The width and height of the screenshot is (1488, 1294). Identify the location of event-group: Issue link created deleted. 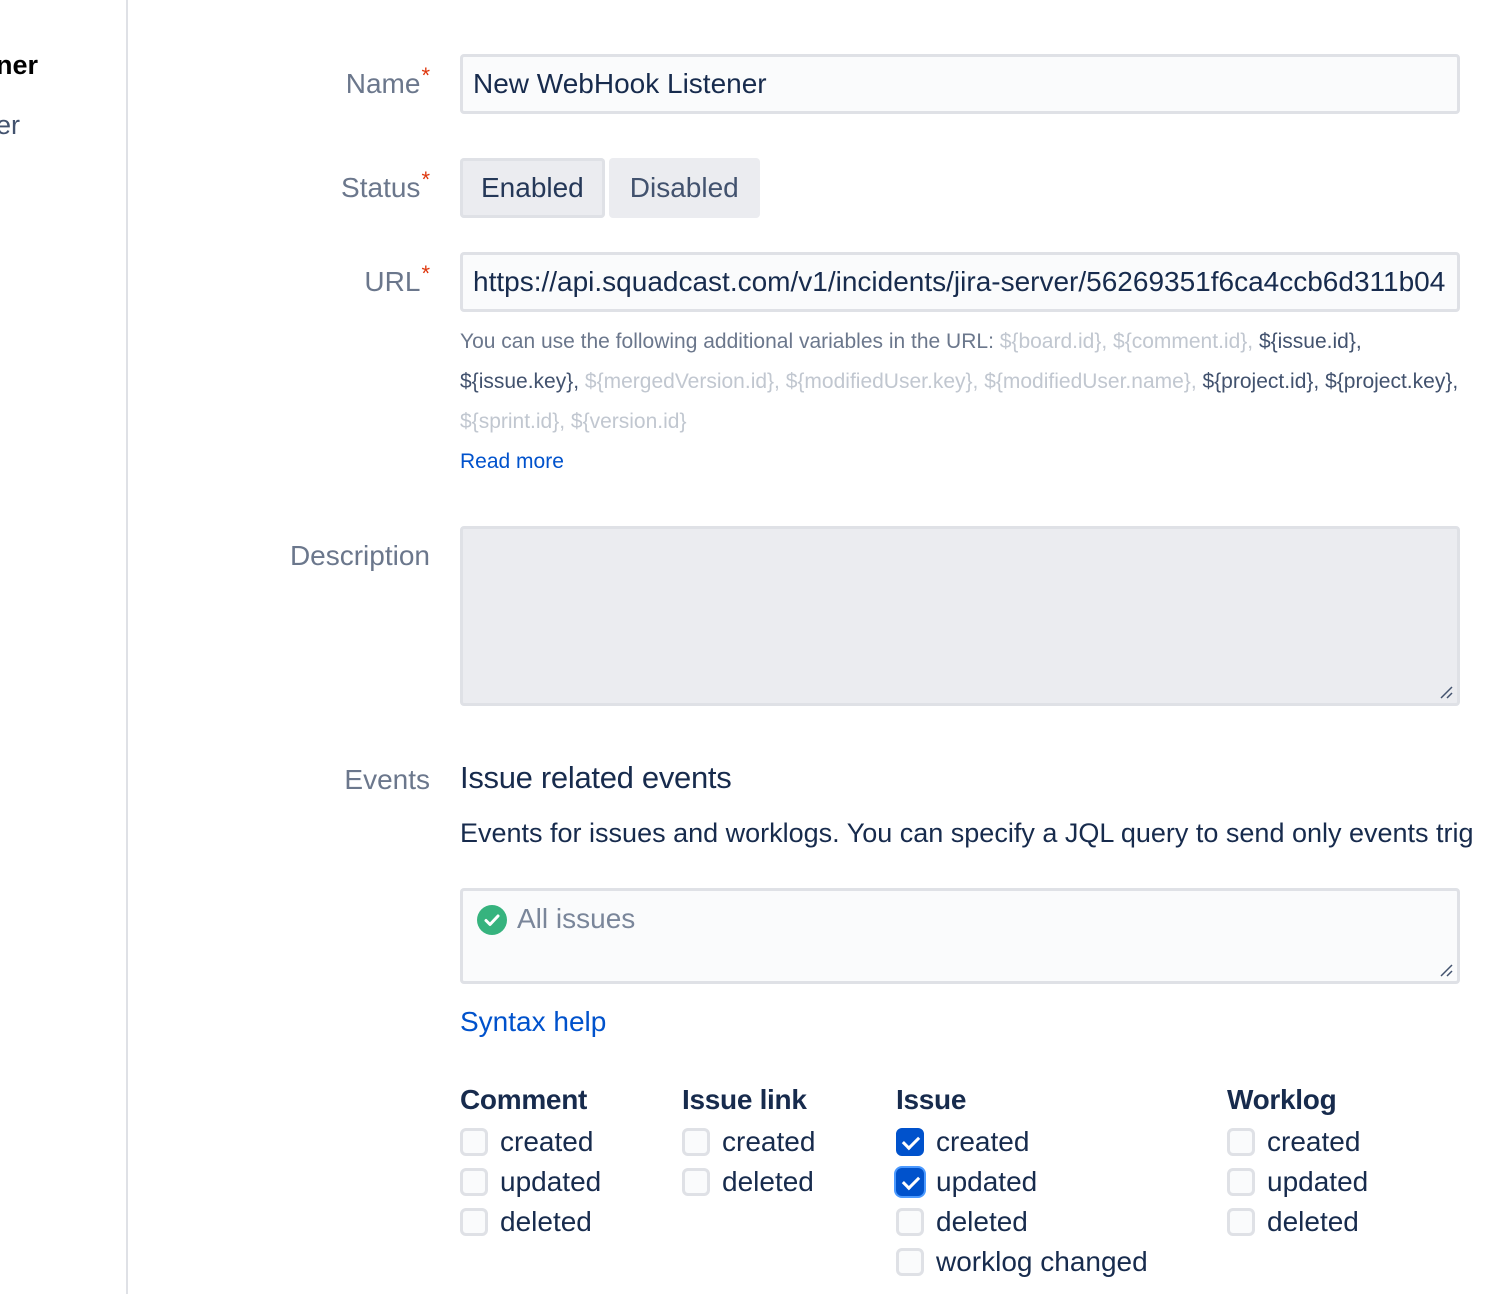
(748, 1143).